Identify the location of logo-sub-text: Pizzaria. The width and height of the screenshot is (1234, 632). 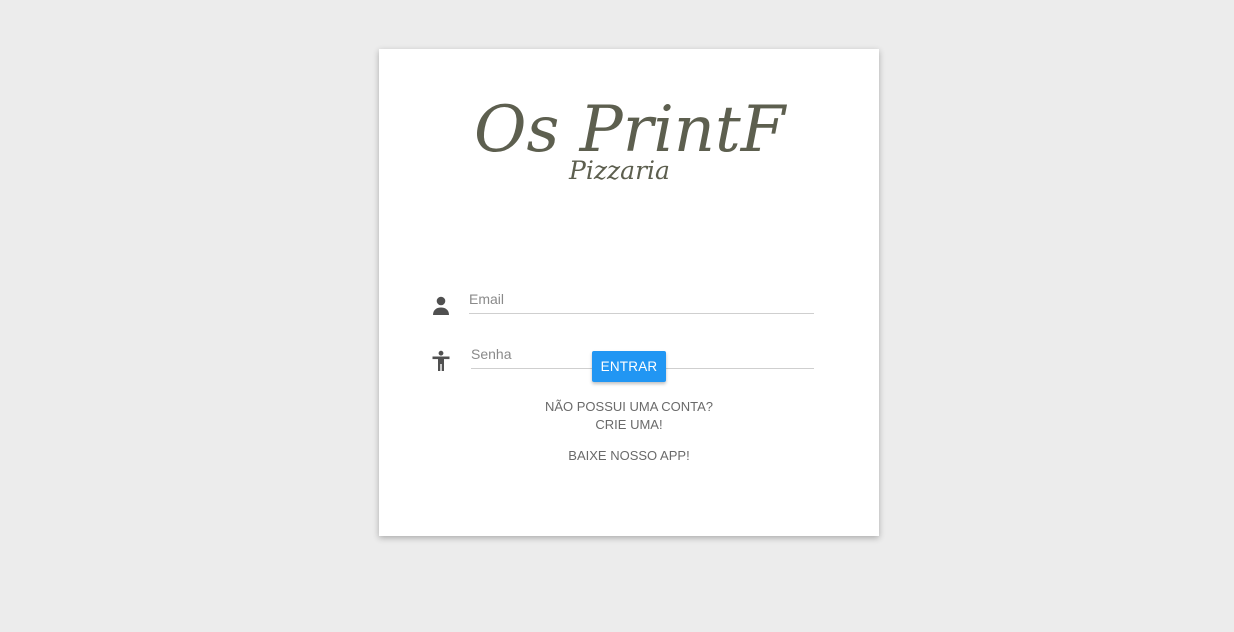
(619, 170).